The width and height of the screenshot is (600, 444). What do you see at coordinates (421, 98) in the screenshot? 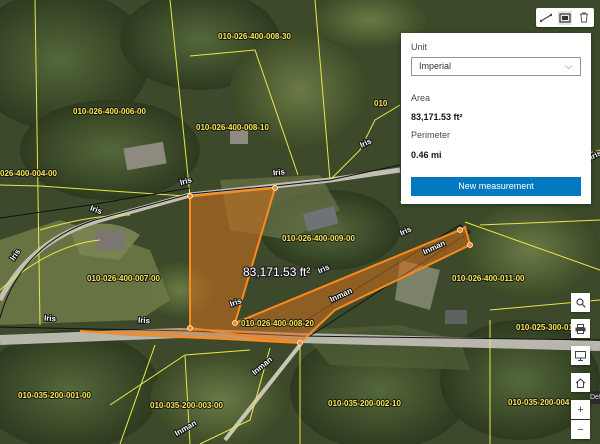
I see `area-label: Area` at bounding box center [421, 98].